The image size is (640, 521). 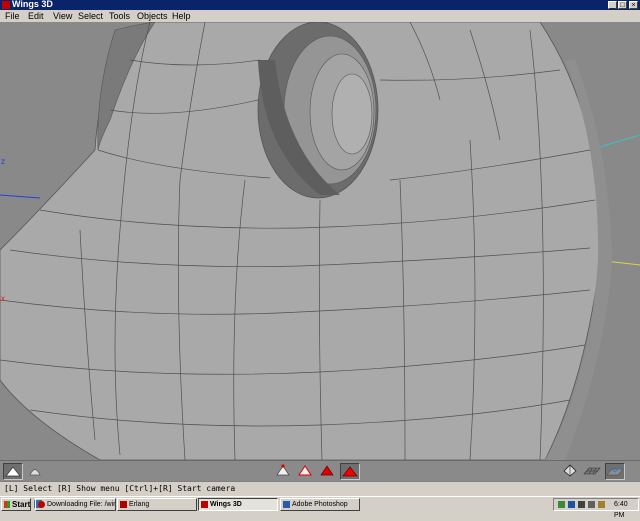 I want to click on task-erlang: Erlang, so click(x=157, y=504).